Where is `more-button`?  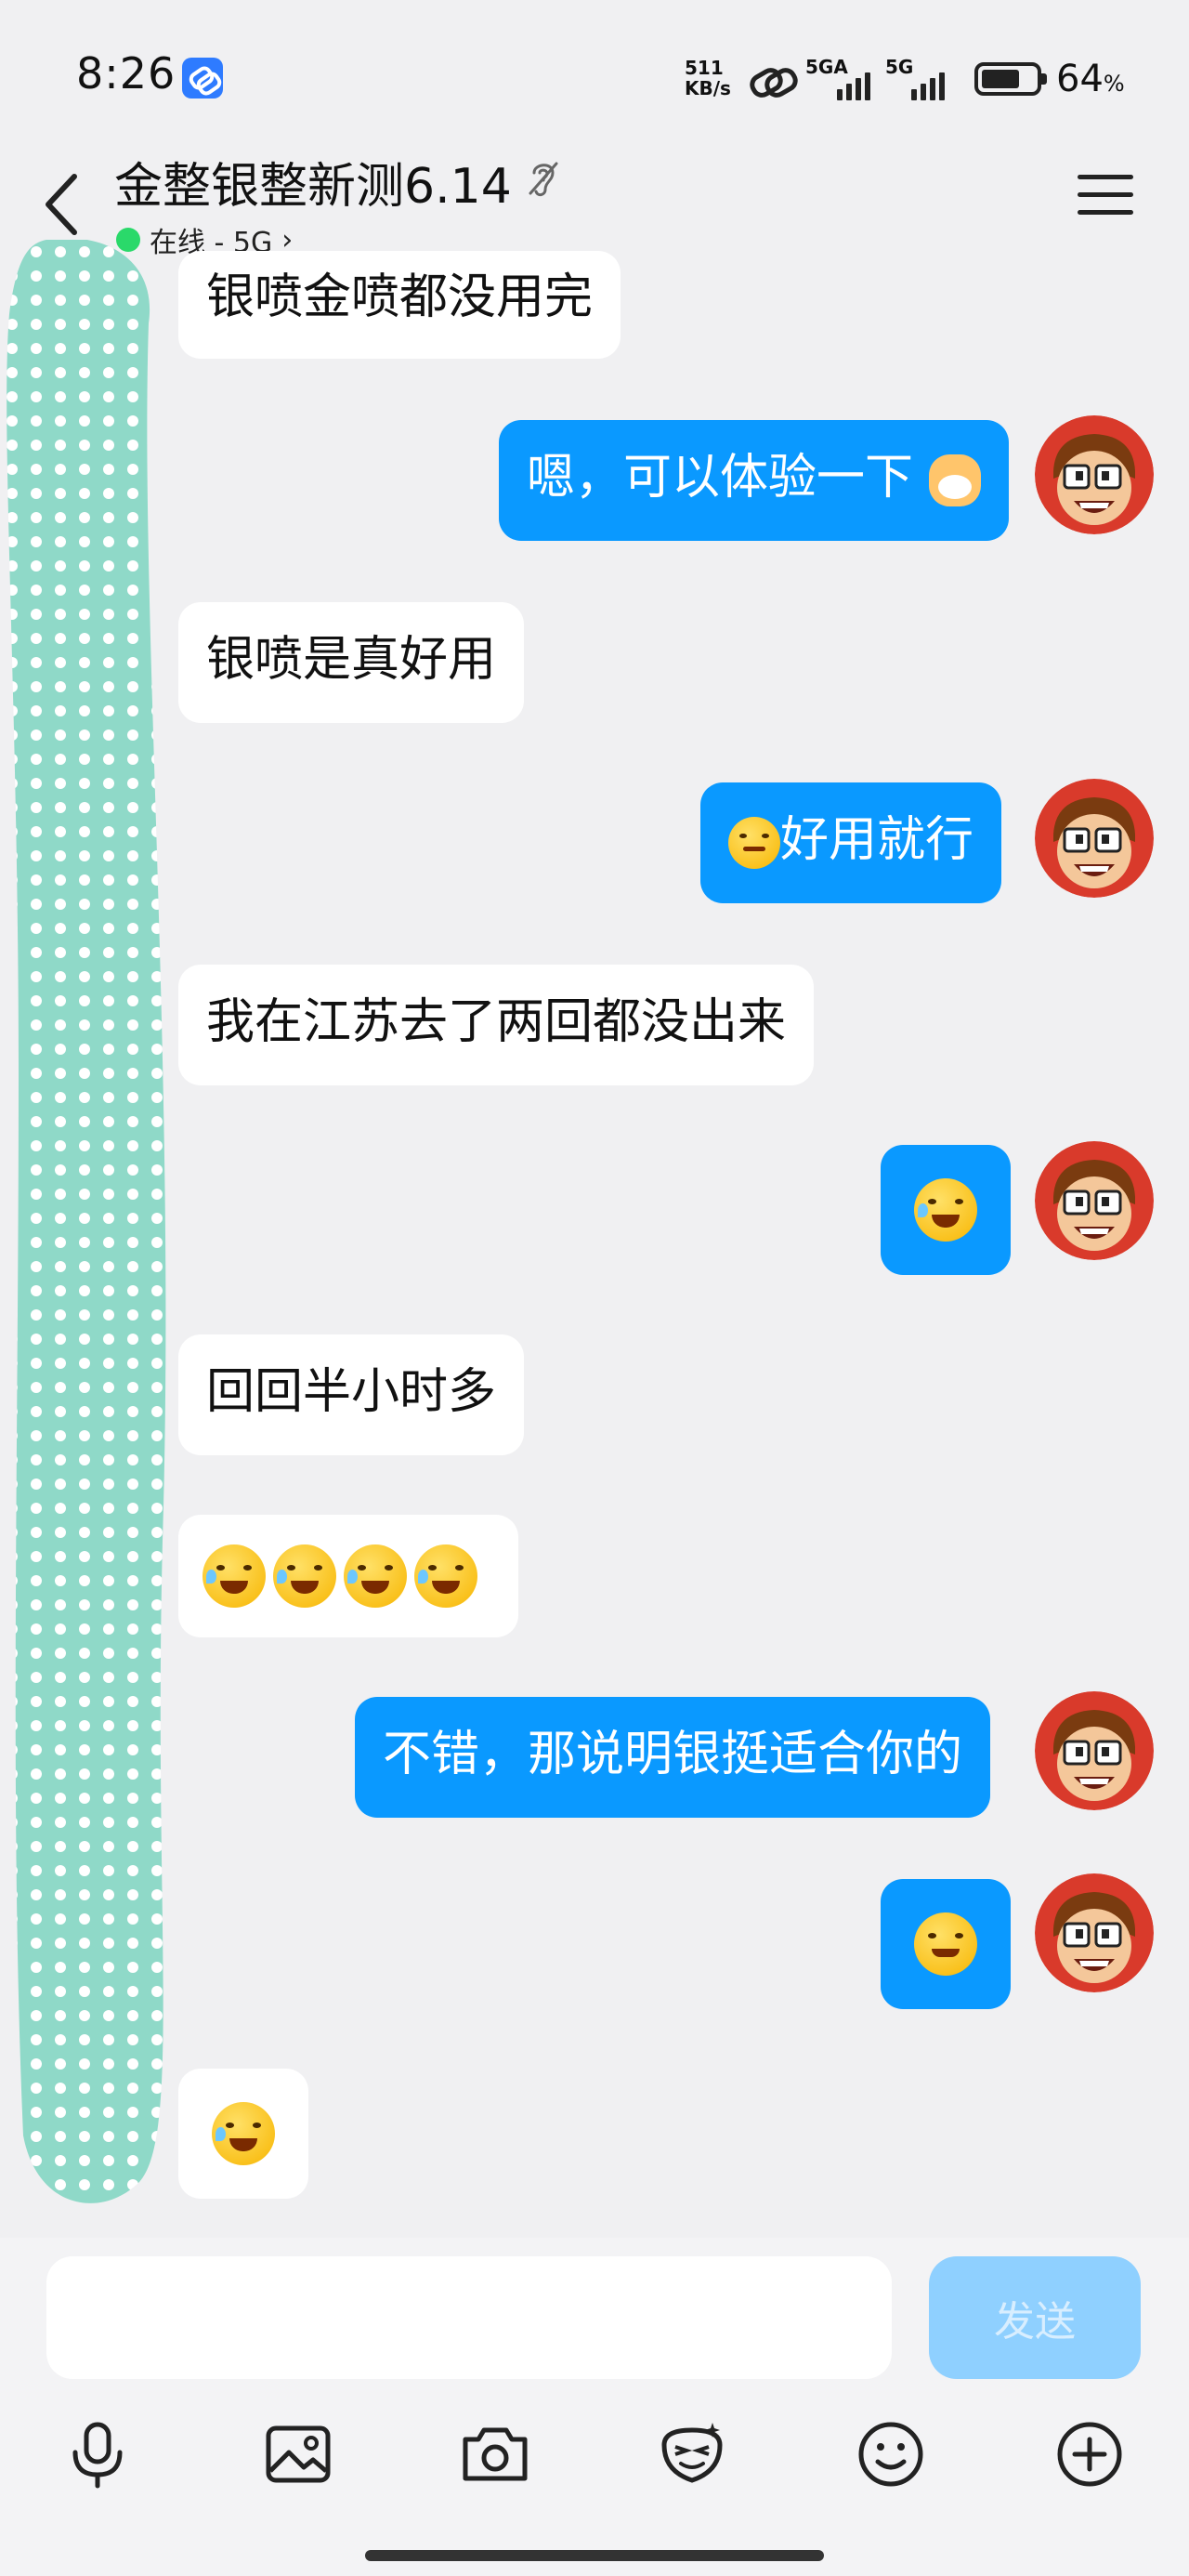
more-button is located at coordinates (1089, 2454).